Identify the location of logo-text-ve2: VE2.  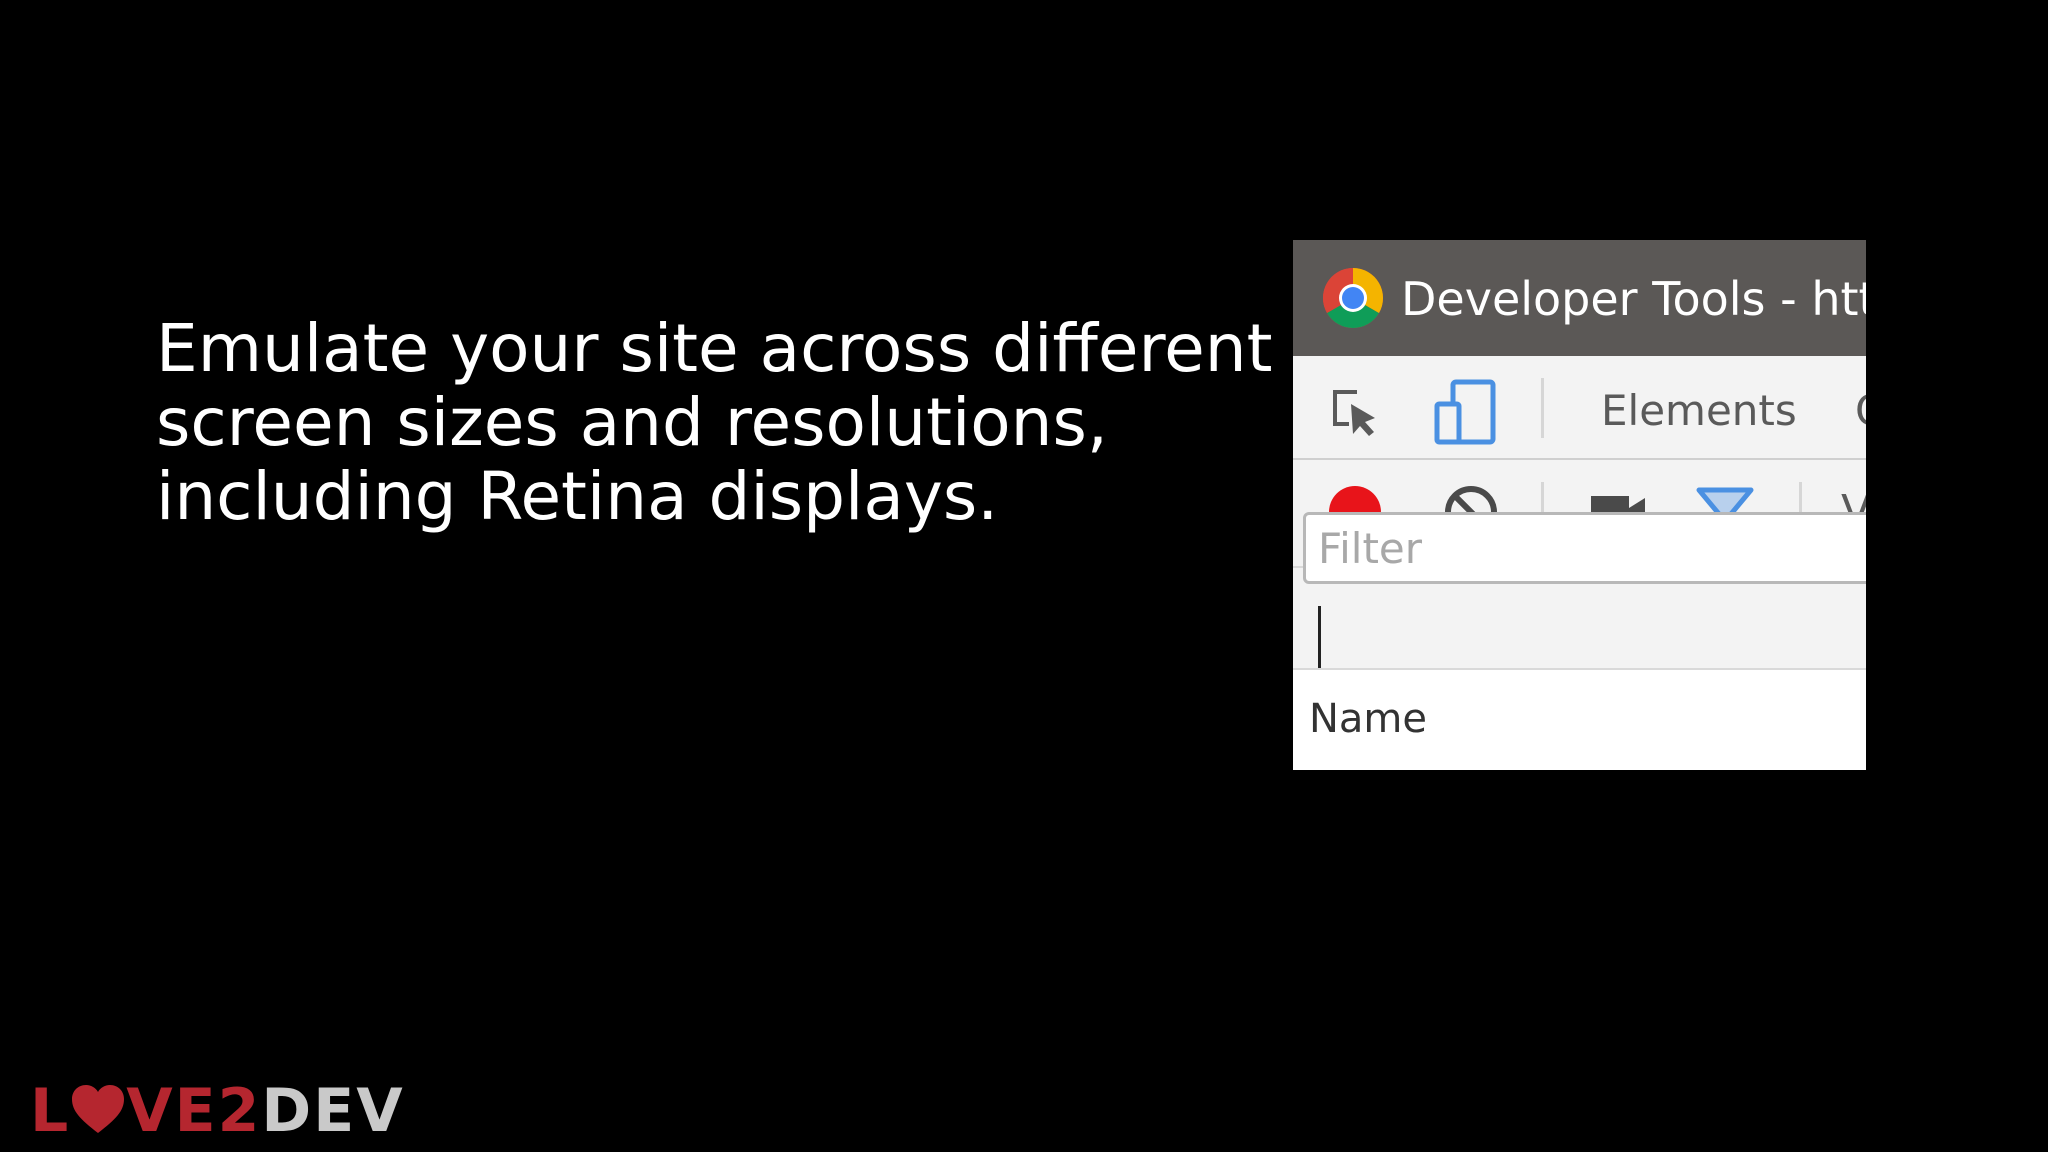
(194, 1111).